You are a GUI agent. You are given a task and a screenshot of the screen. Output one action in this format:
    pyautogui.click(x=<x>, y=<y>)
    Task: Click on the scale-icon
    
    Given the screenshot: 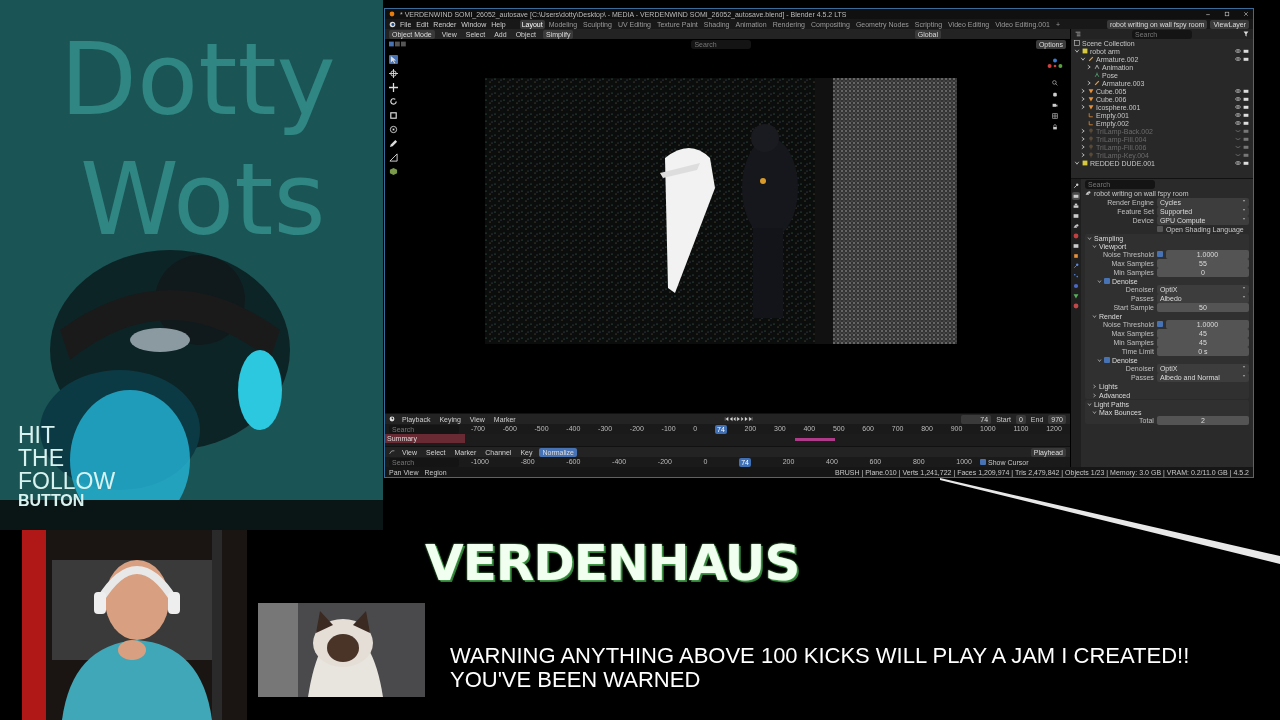 What is the action you would take?
    pyautogui.click(x=393, y=115)
    